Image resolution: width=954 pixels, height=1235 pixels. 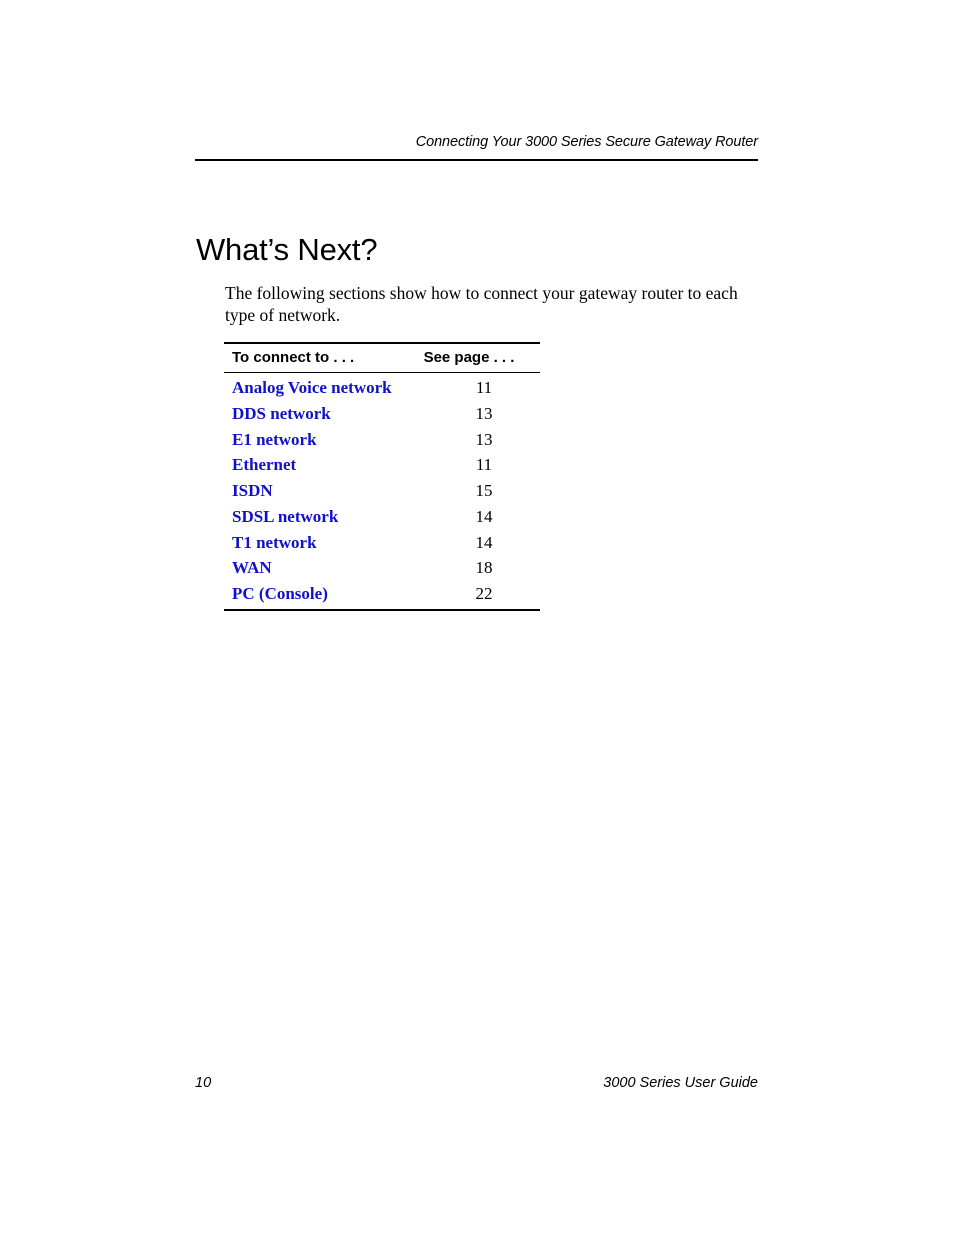 I want to click on table-row: PC (Console) 22, so click(x=382, y=595).